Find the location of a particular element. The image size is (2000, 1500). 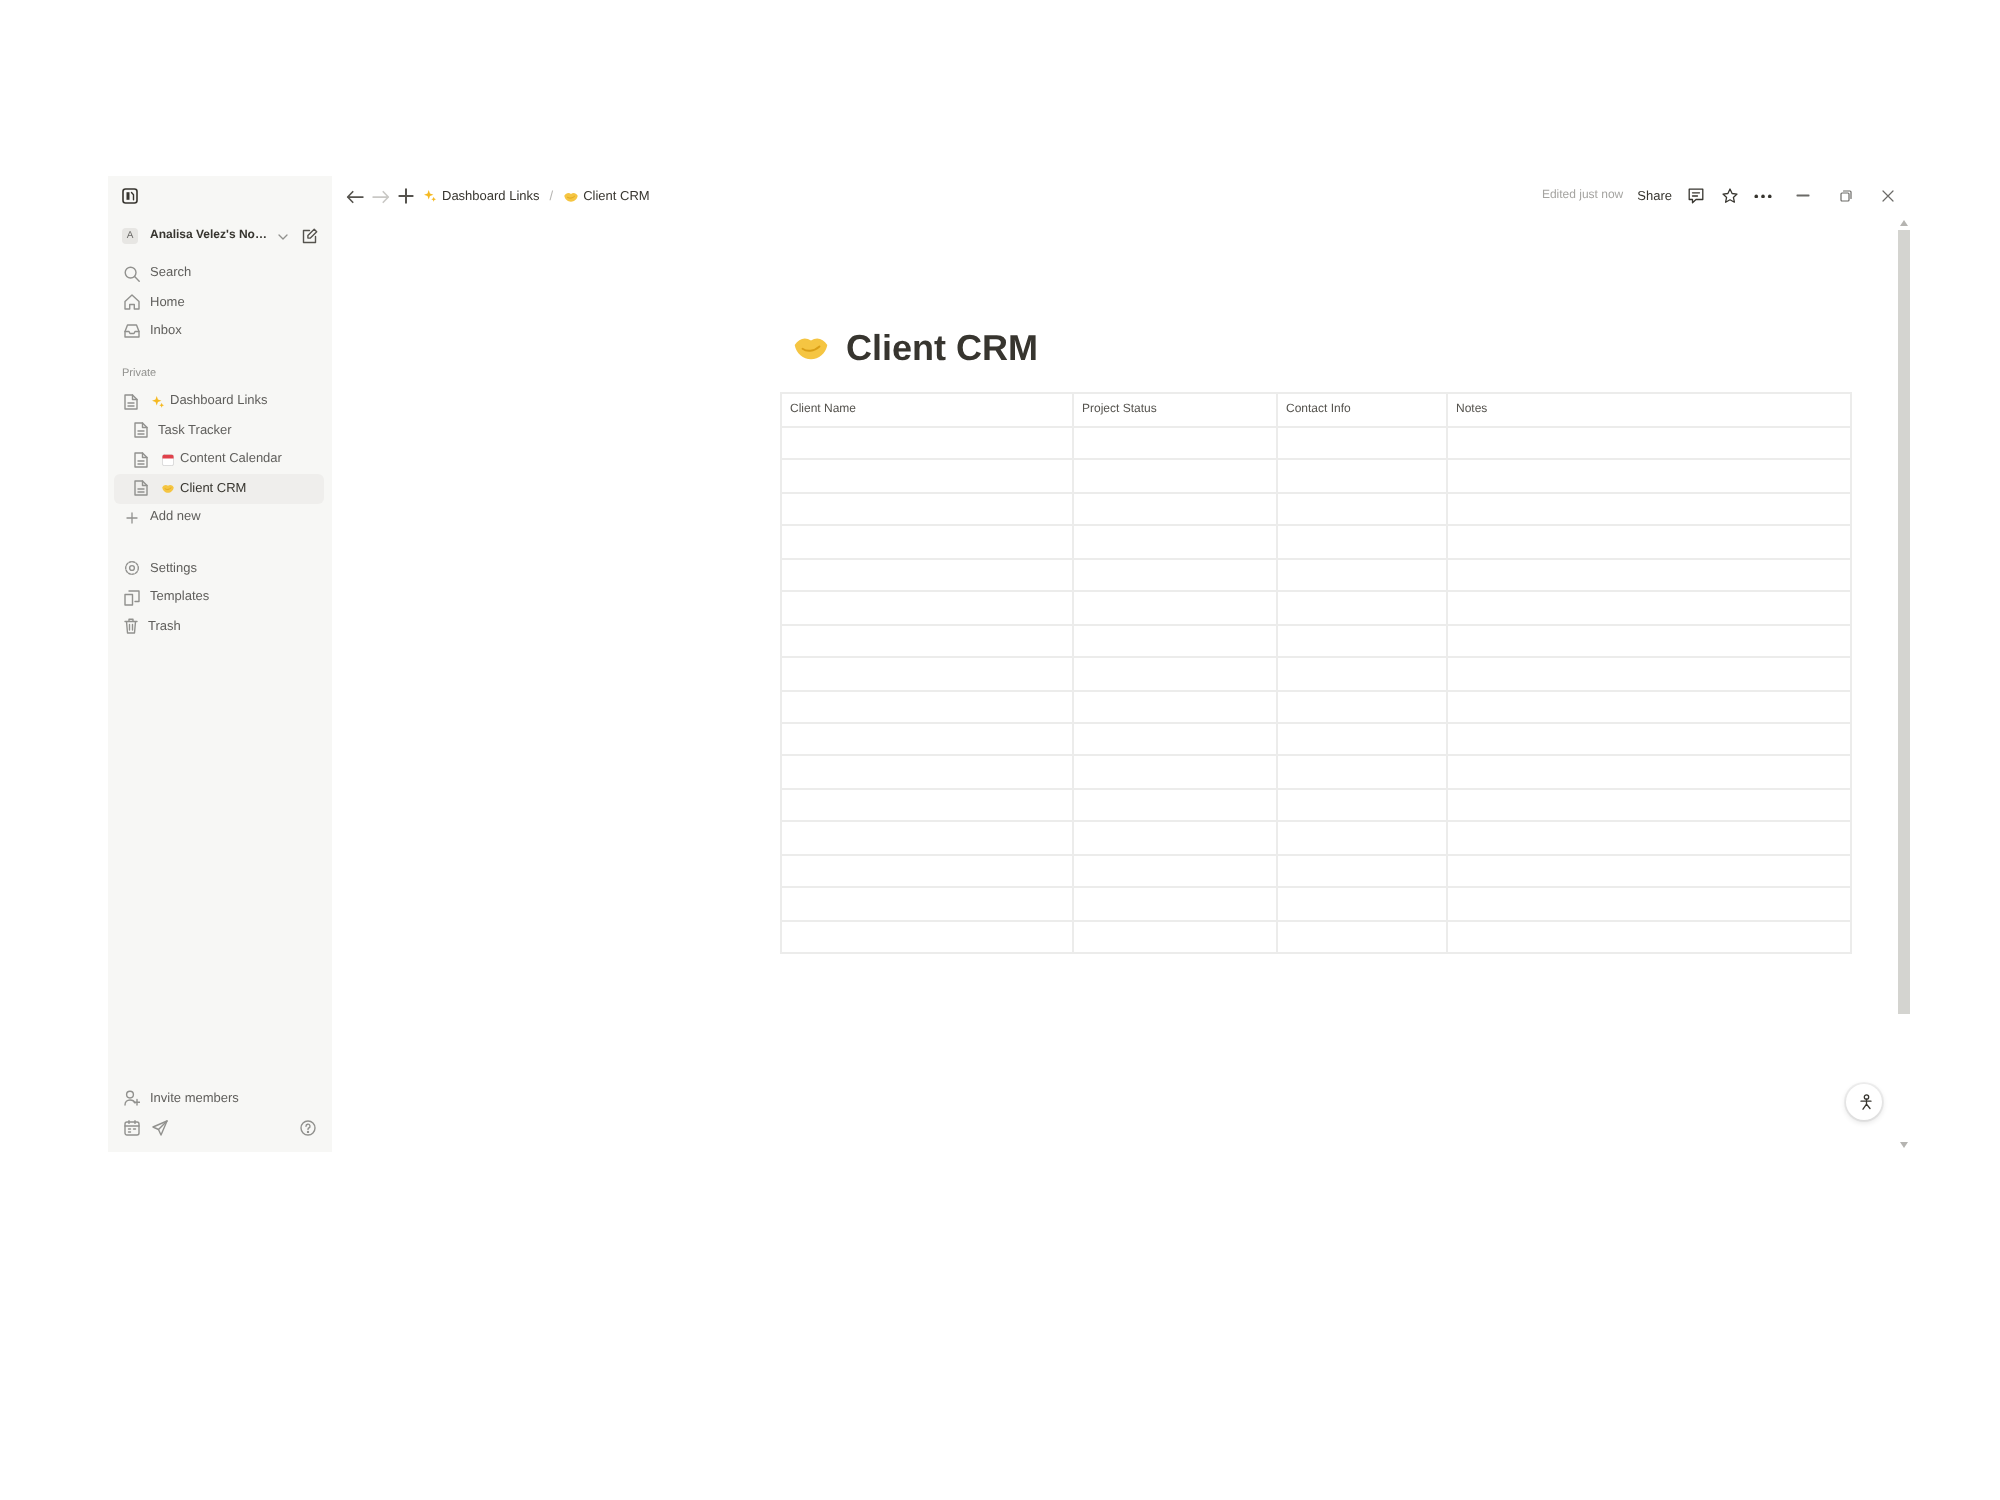

stick-figure-icon is located at coordinates (1864, 1102).